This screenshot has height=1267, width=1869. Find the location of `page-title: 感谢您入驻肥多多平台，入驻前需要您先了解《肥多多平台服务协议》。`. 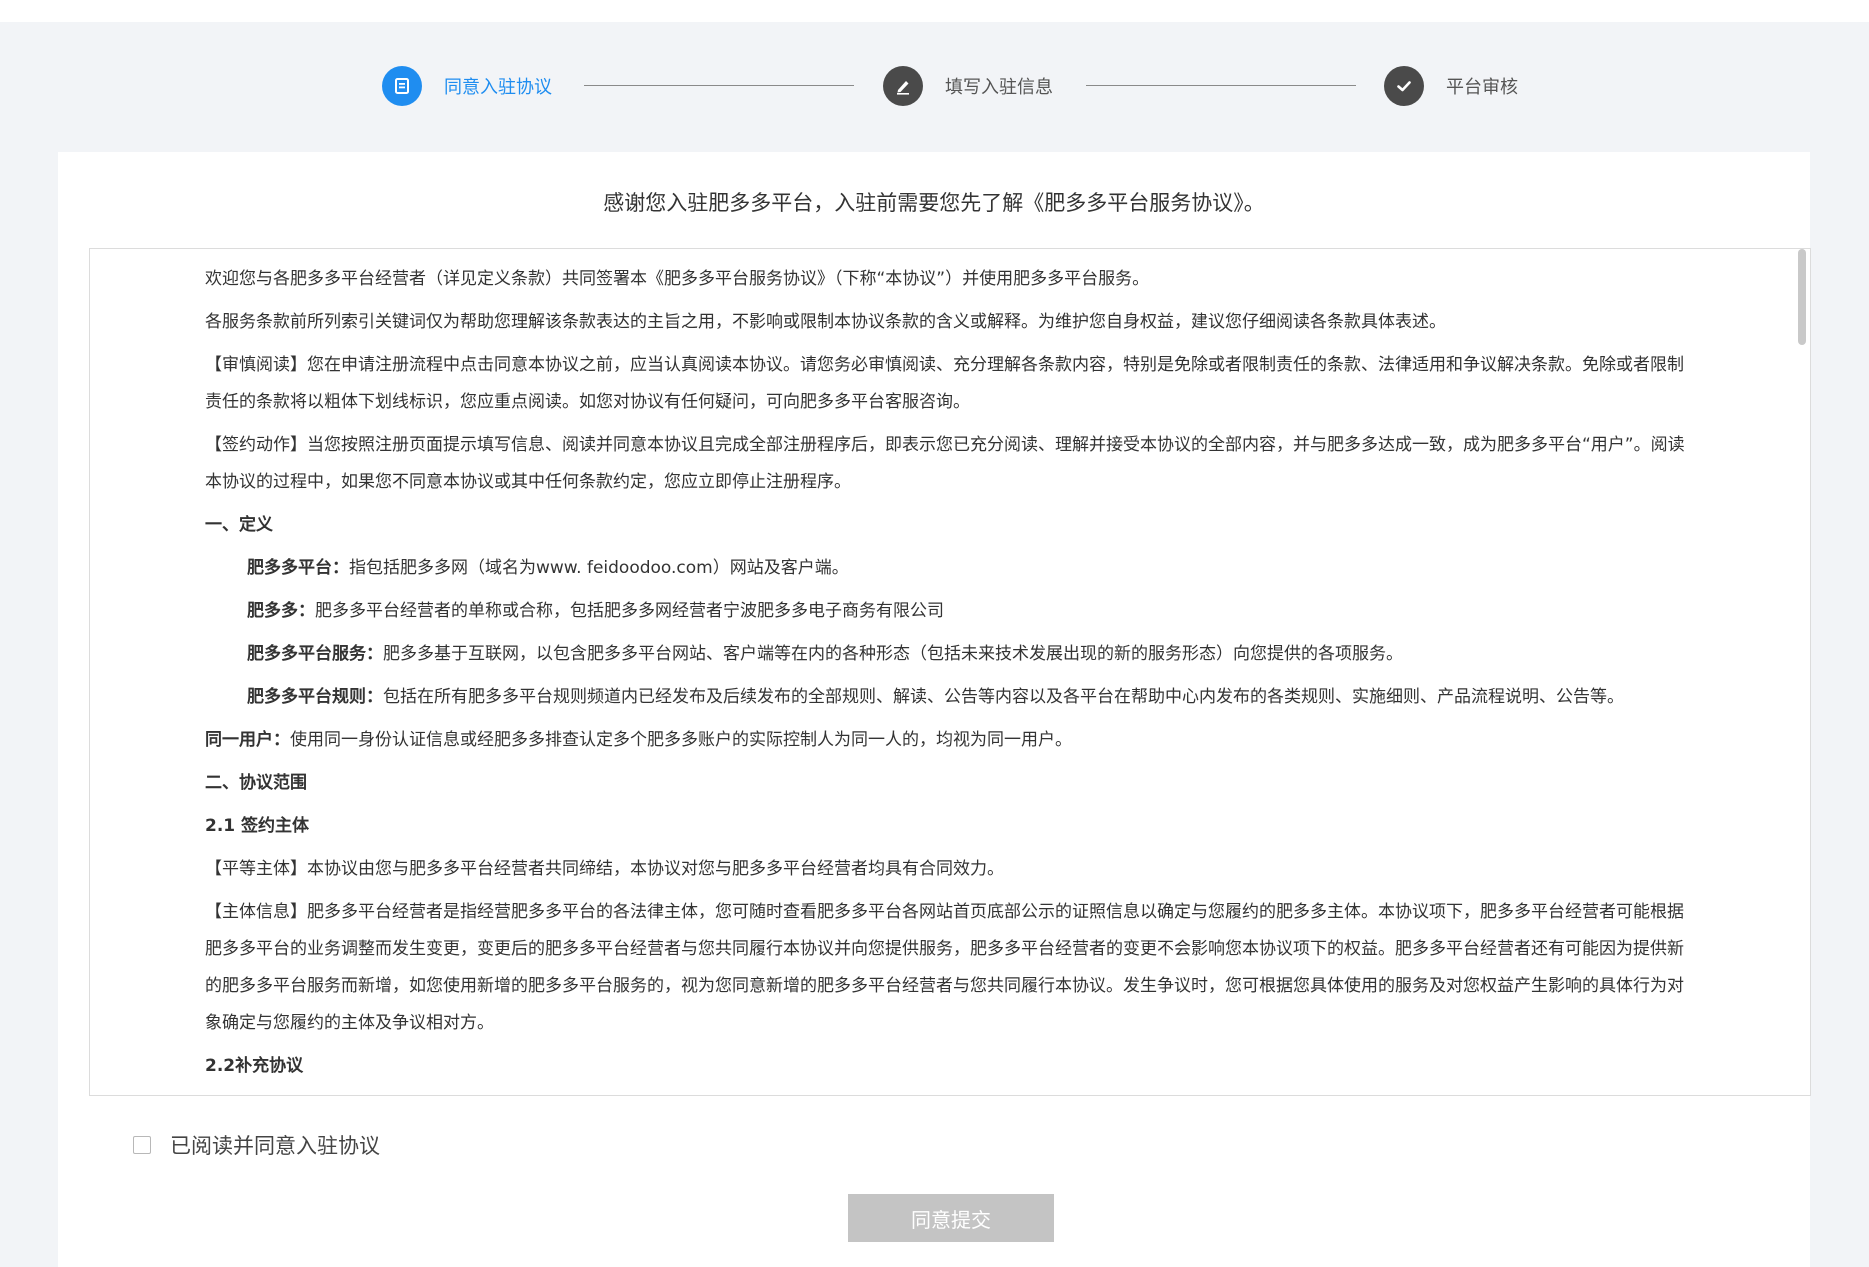

page-title: 感谢您入驻肥多多平台，入驻前需要您先了解《肥多多平台服务协议》。 is located at coordinates (934, 203).